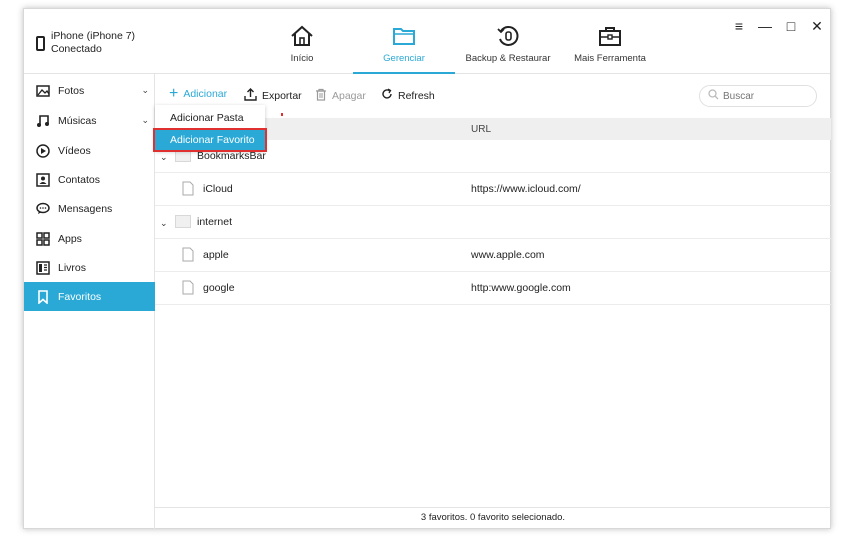 This screenshot has height=543, width=852. I want to click on trash-icon, so click(321, 96).